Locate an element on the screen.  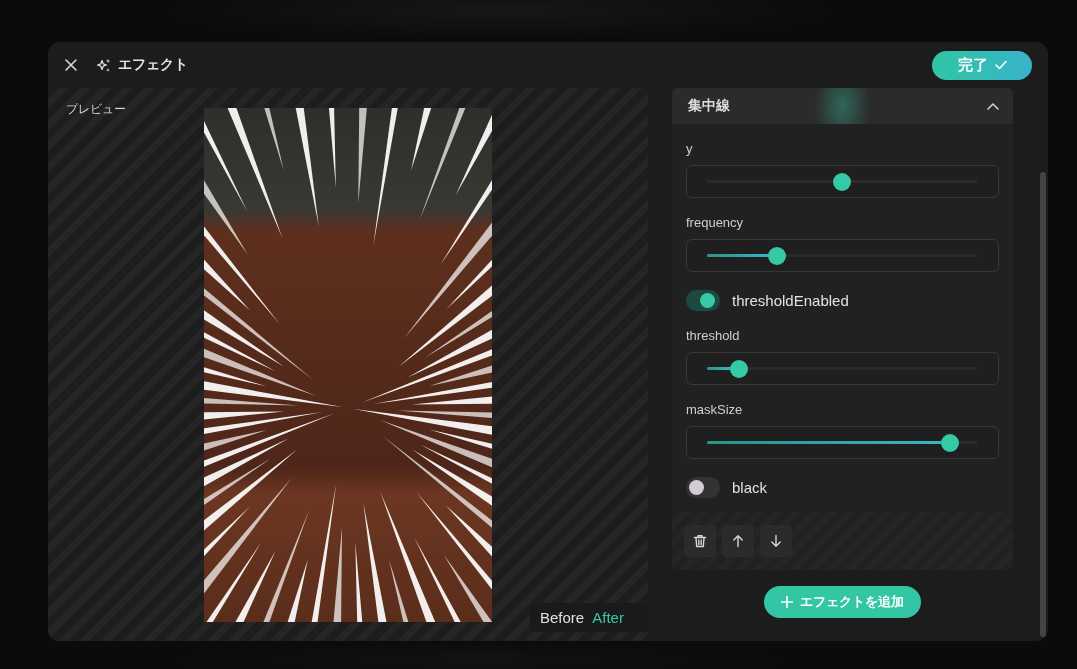
slider-label: y is located at coordinates (689, 149).